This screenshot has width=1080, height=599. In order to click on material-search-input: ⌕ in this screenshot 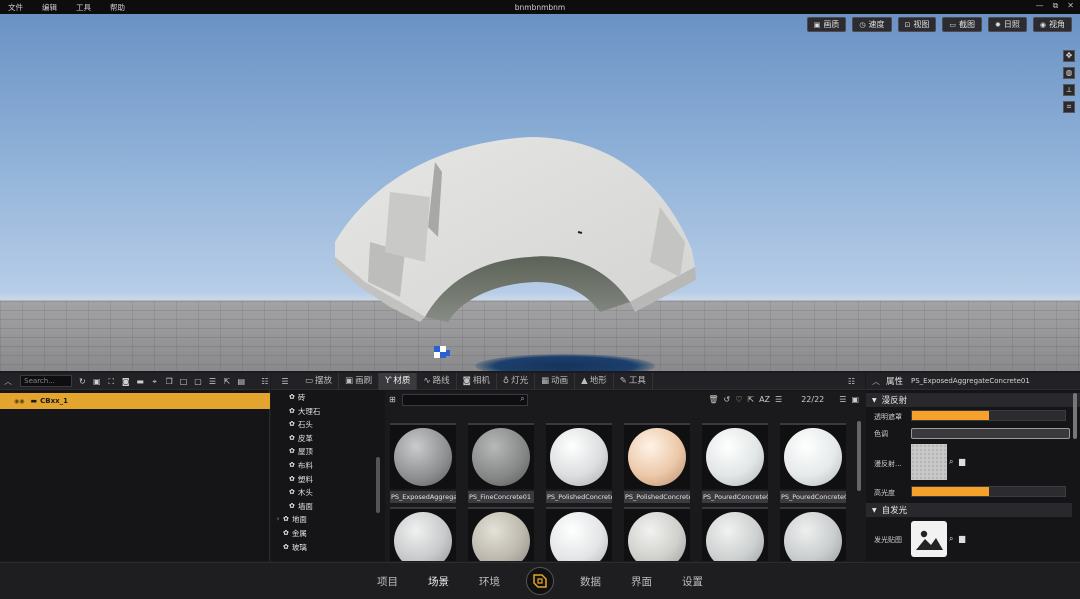, I will do `click(464, 399)`.